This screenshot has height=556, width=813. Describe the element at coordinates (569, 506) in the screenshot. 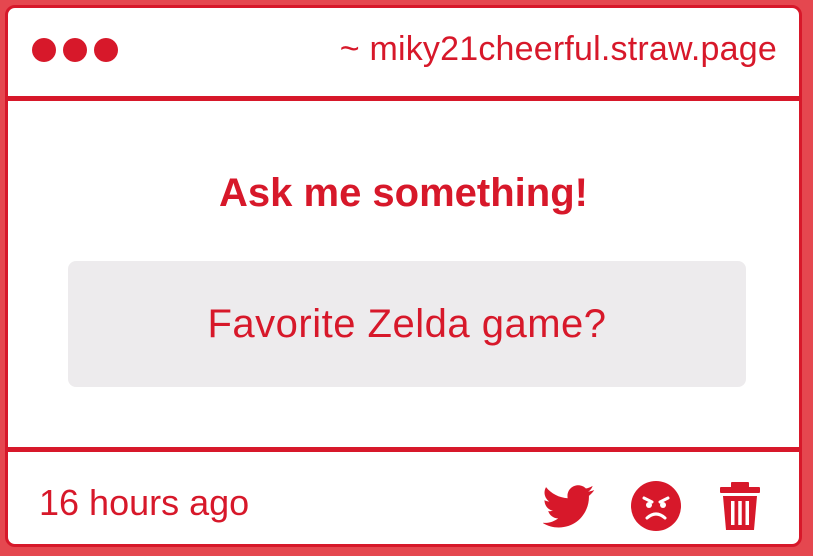

I see `twitter-icon` at that location.